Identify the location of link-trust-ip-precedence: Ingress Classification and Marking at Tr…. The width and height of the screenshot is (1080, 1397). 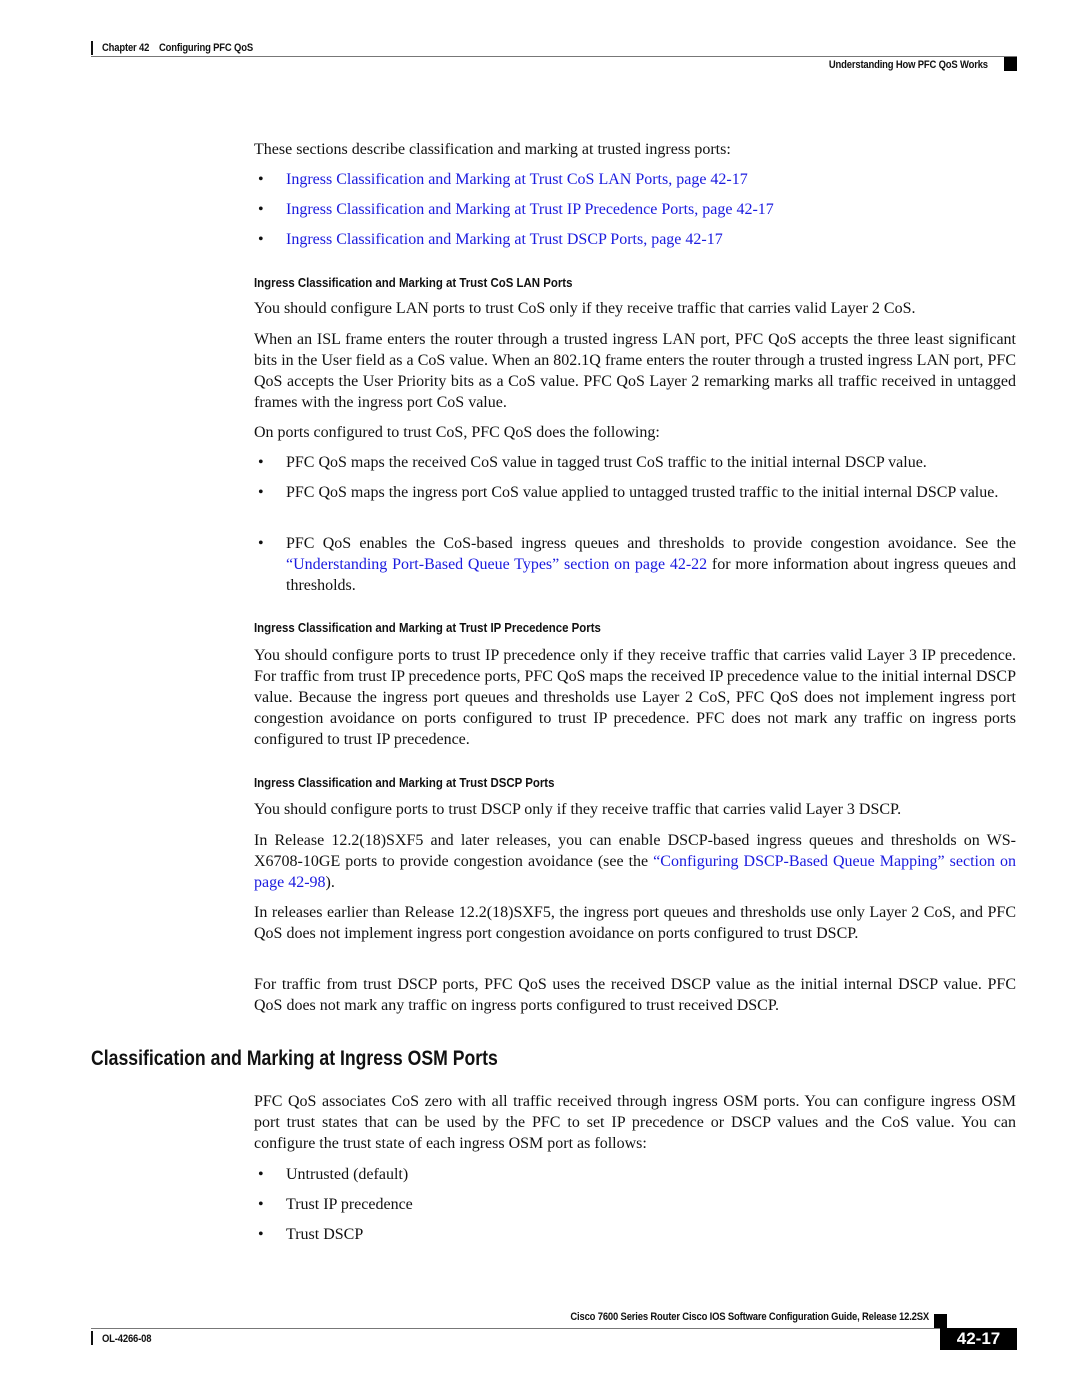
(651, 209).